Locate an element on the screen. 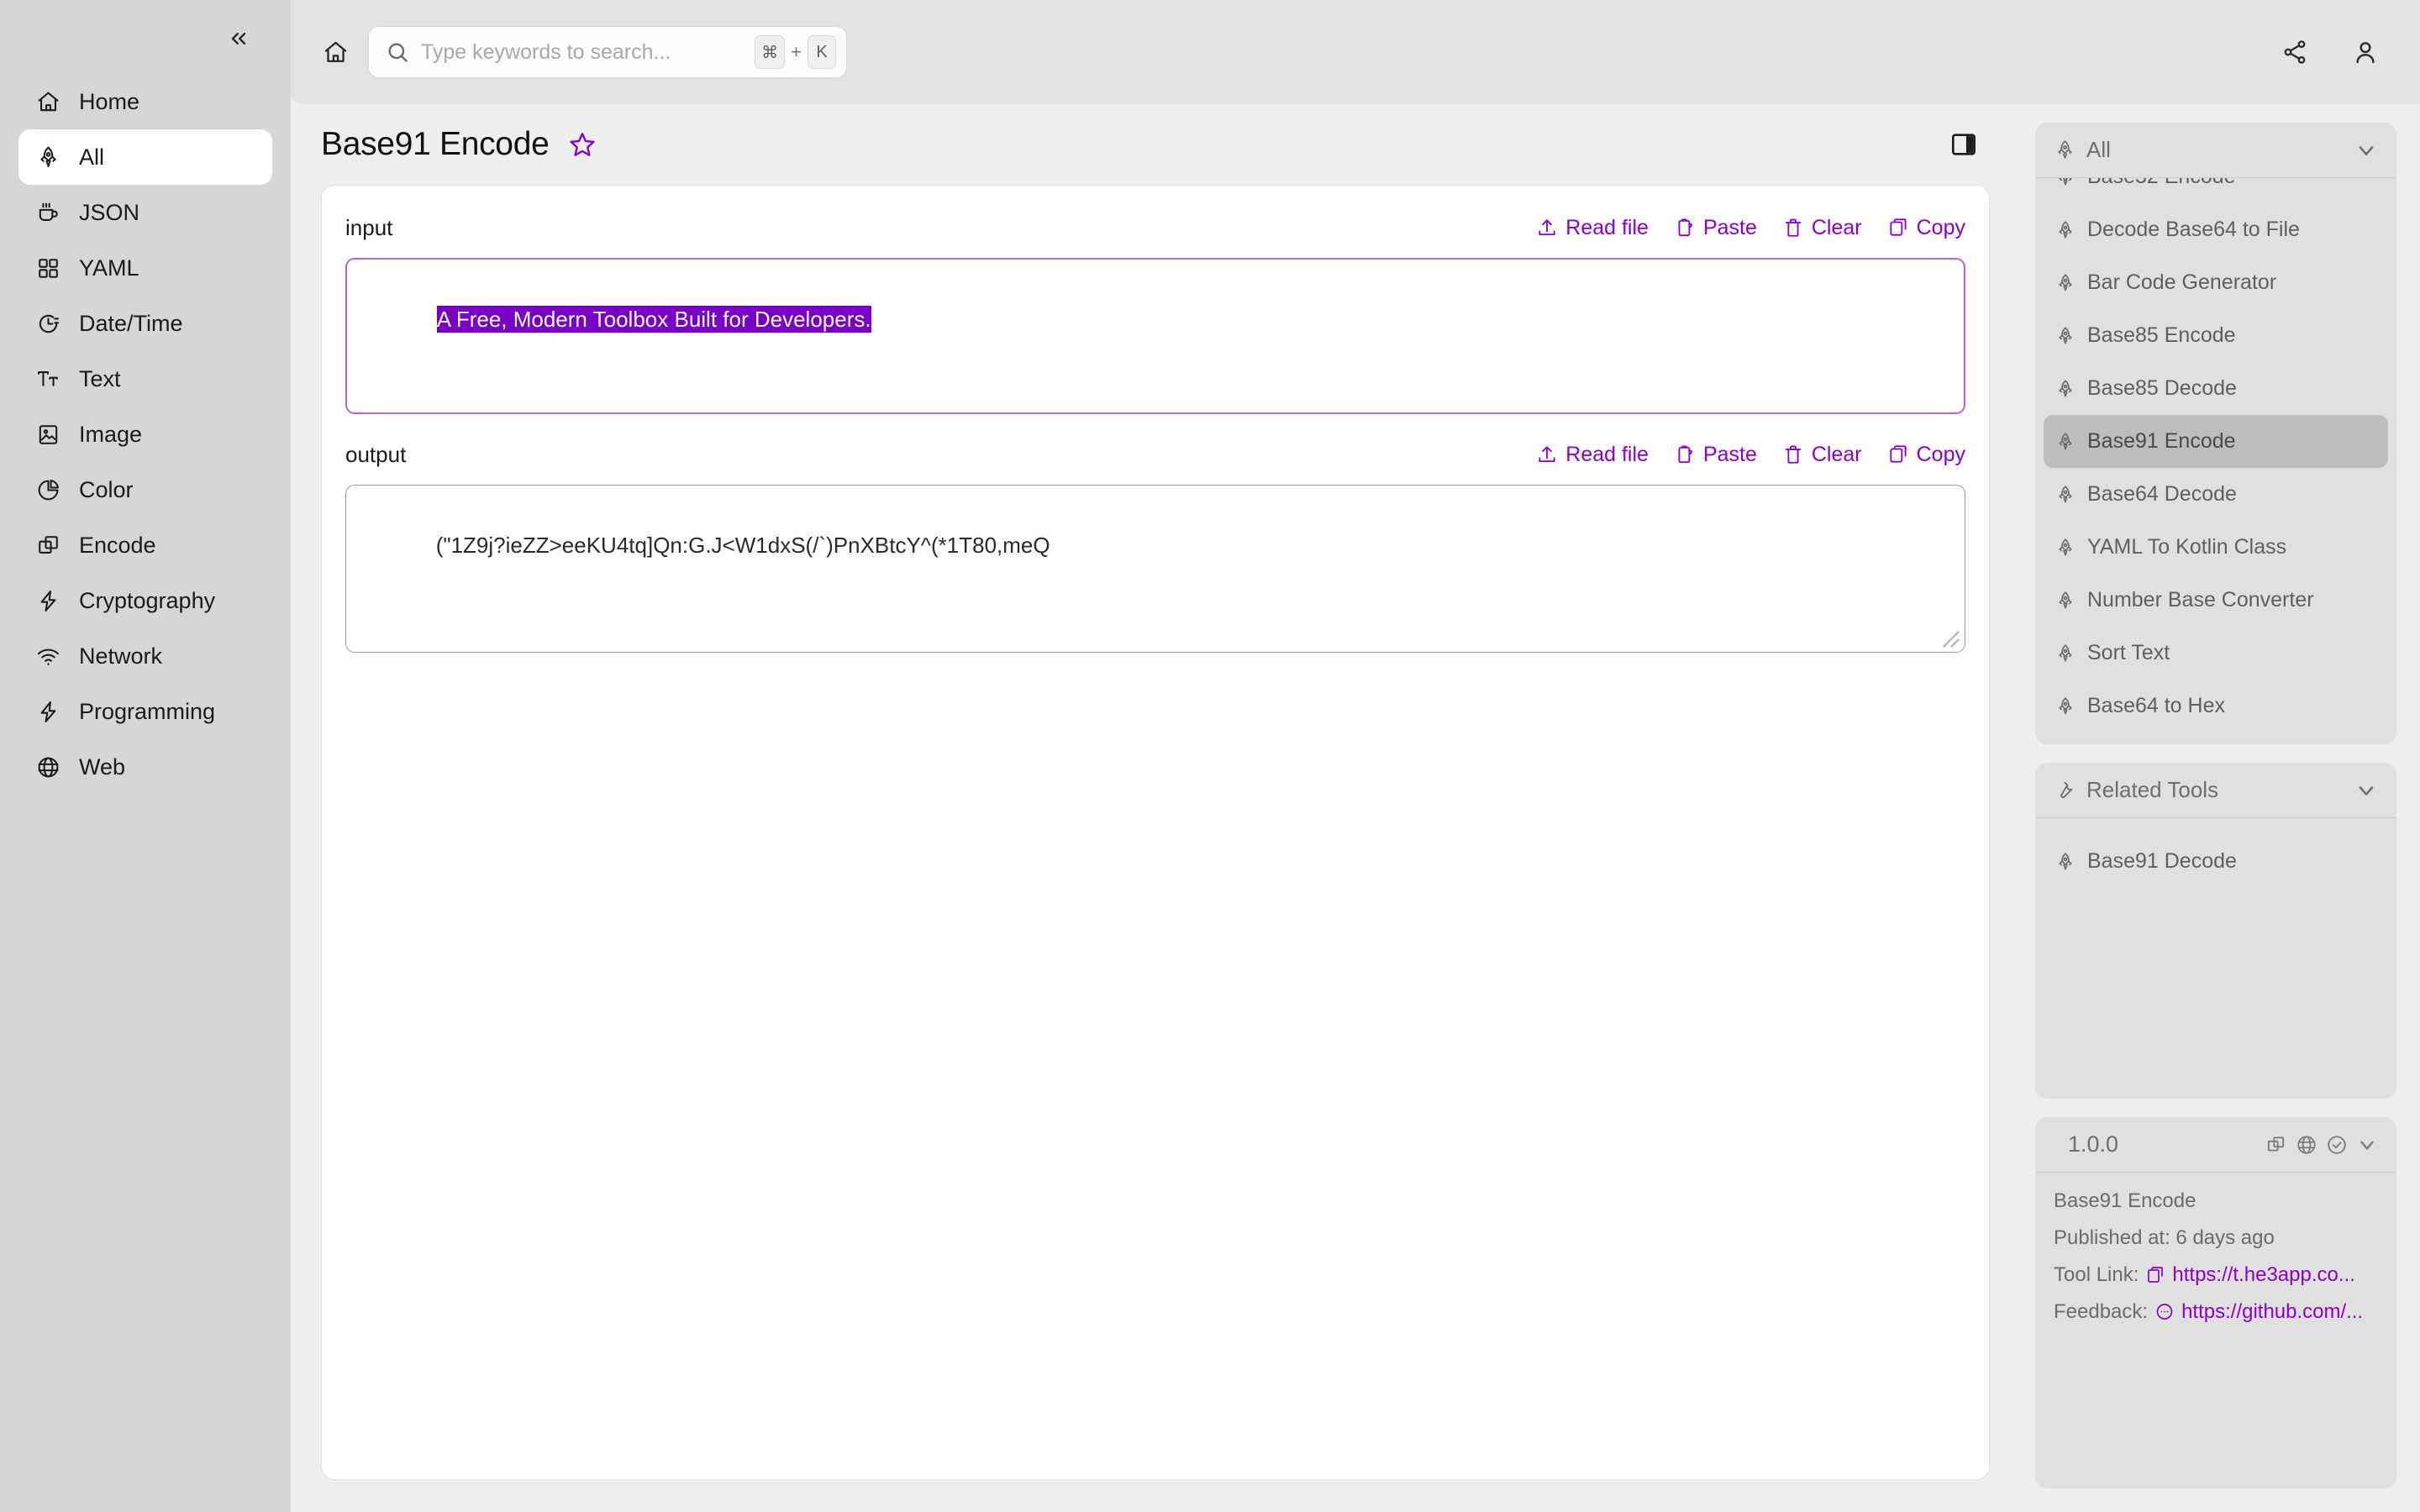 The width and height of the screenshot is (2420, 1512). sidebar-item-encode: Encode is located at coordinates (145, 545).